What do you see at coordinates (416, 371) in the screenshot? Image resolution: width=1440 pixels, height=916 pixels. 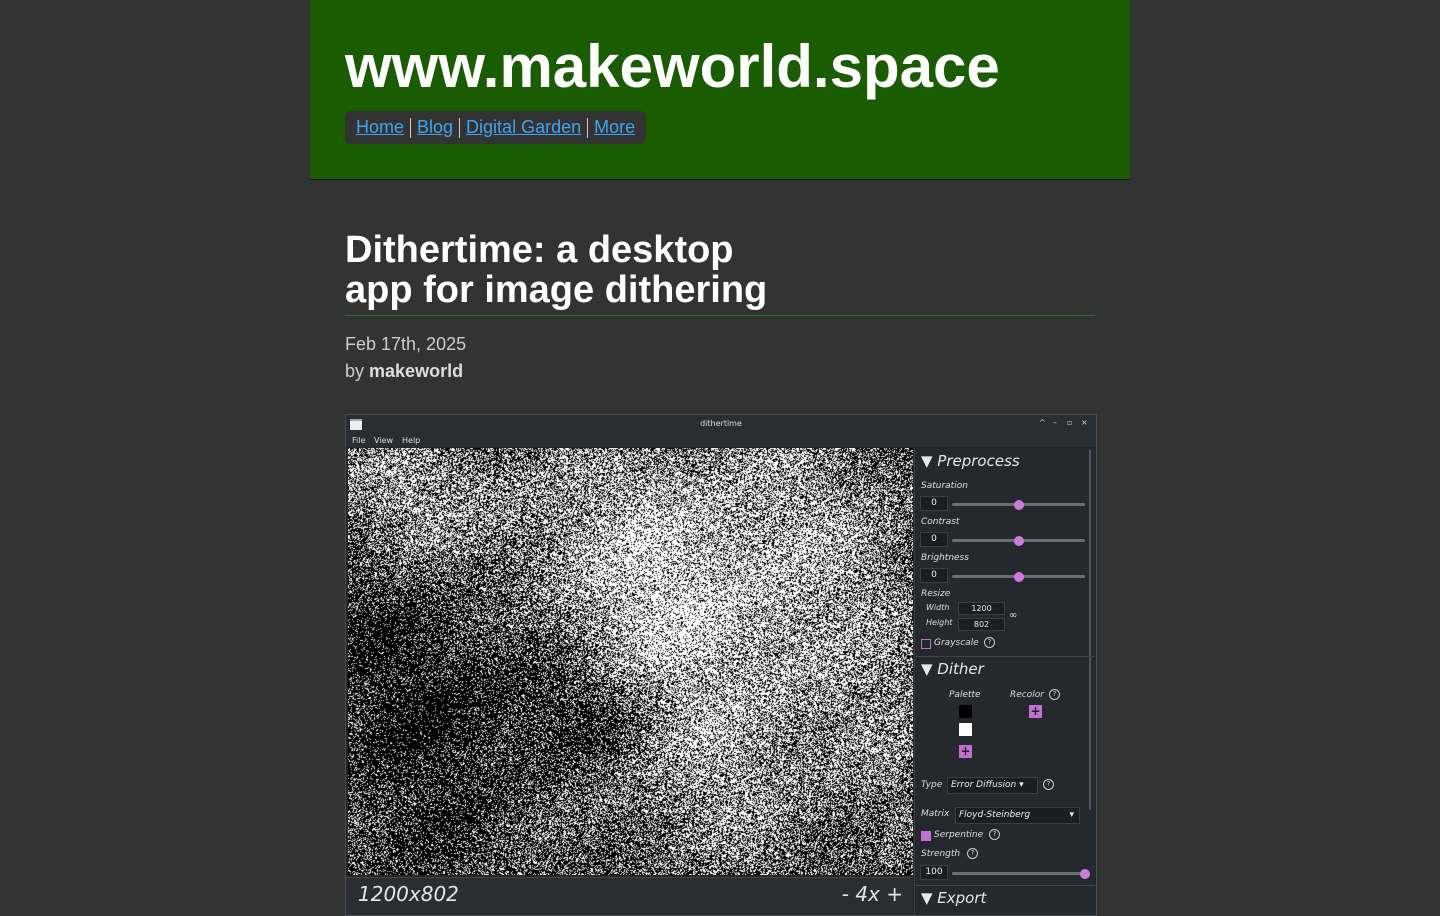 I see `post-author: makeworld` at bounding box center [416, 371].